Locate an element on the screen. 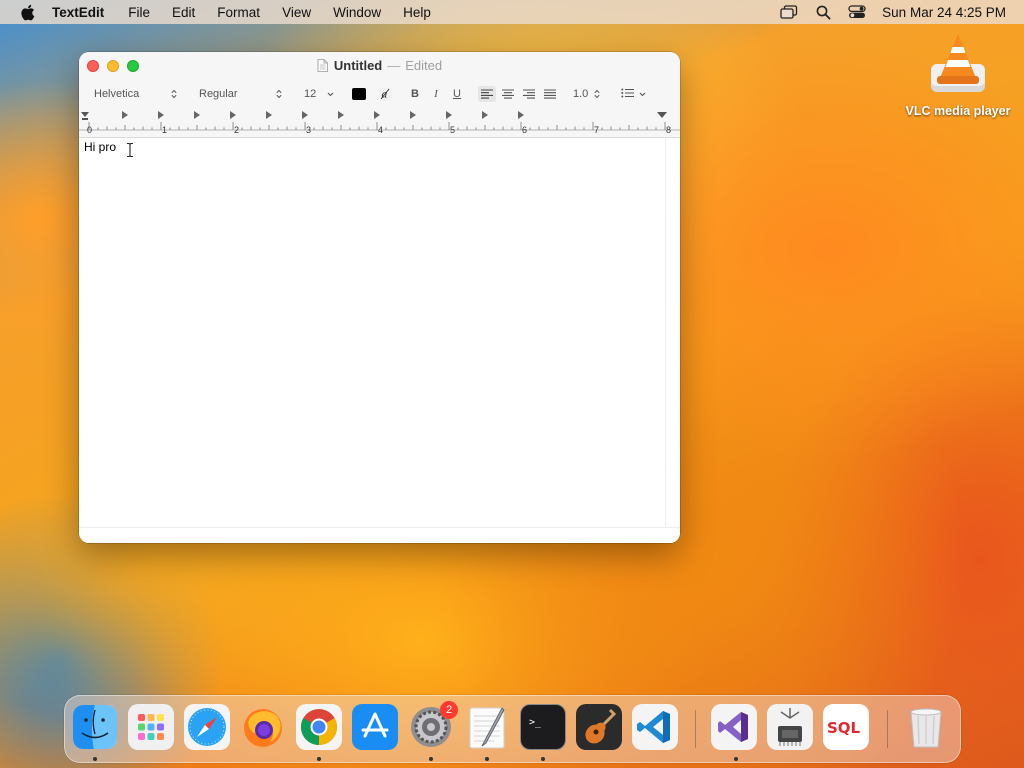 The width and height of the screenshot is (1024, 768). ruler-label: 4 is located at coordinates (380, 130).